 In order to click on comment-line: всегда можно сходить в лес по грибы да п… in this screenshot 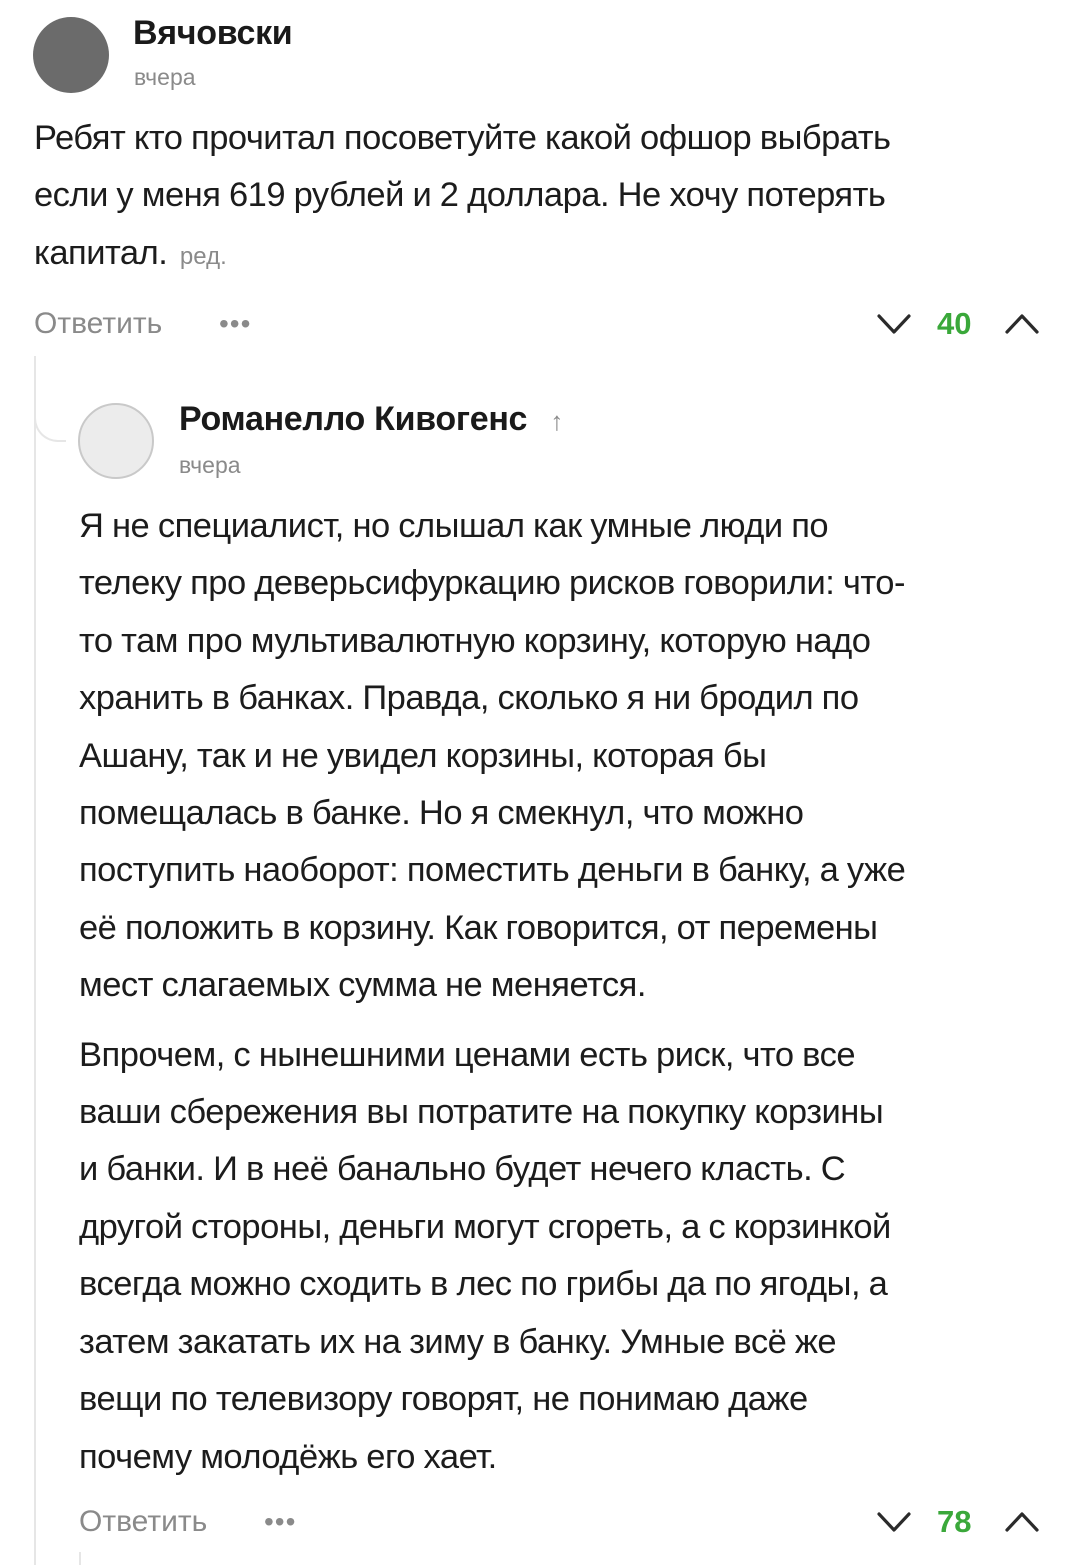, I will do `click(483, 1284)`.